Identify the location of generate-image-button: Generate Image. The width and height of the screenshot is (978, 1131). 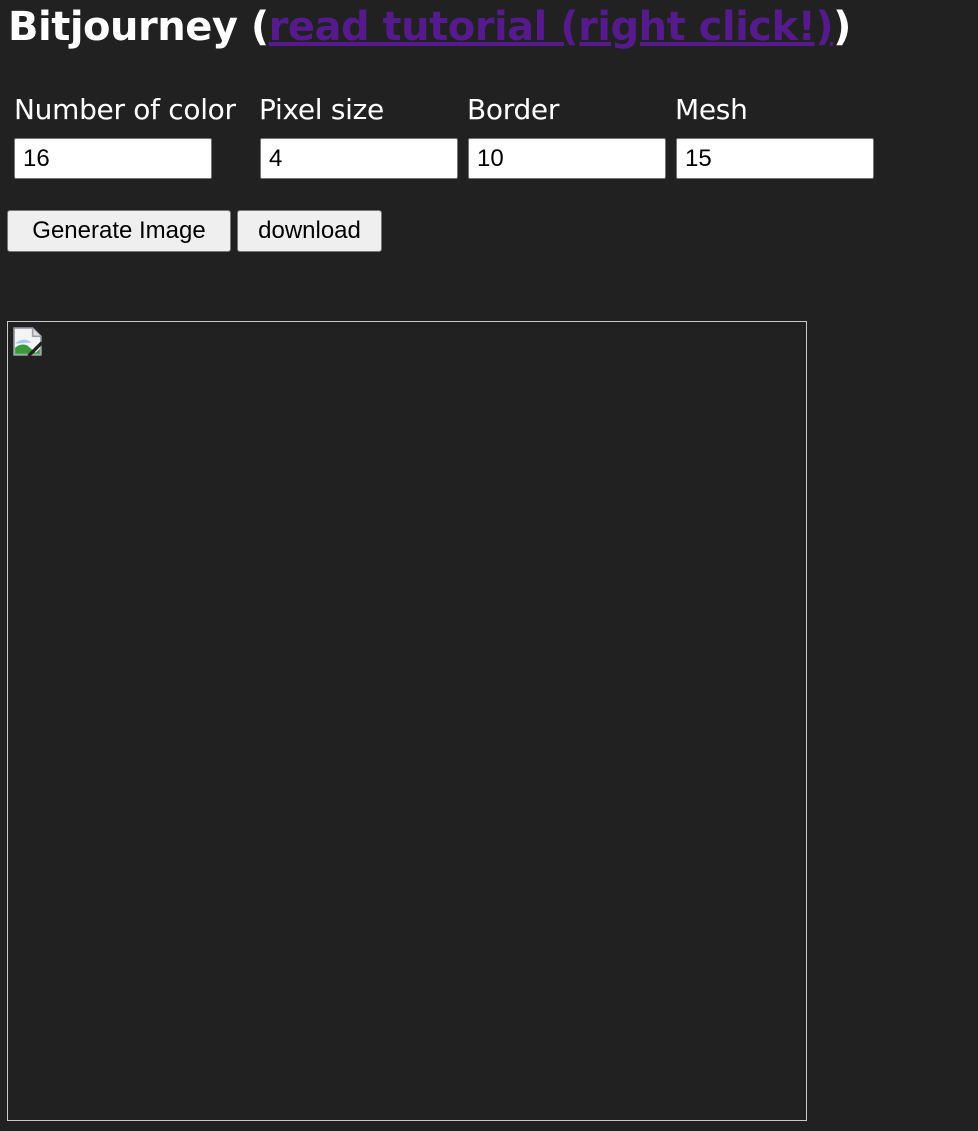
(119, 231).